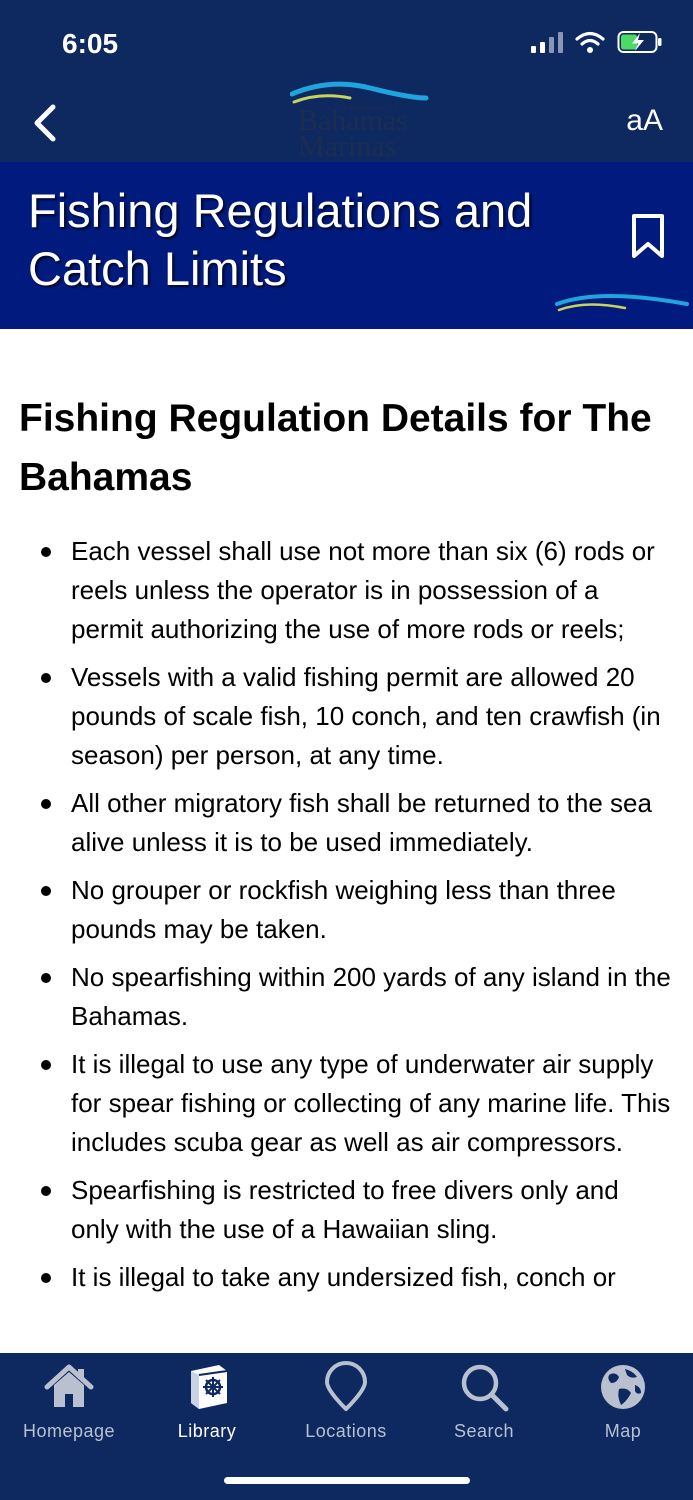 This screenshot has width=693, height=1500. Describe the element at coordinates (347, 146) in the screenshot. I see `logo-text-line3: Marinas` at that location.